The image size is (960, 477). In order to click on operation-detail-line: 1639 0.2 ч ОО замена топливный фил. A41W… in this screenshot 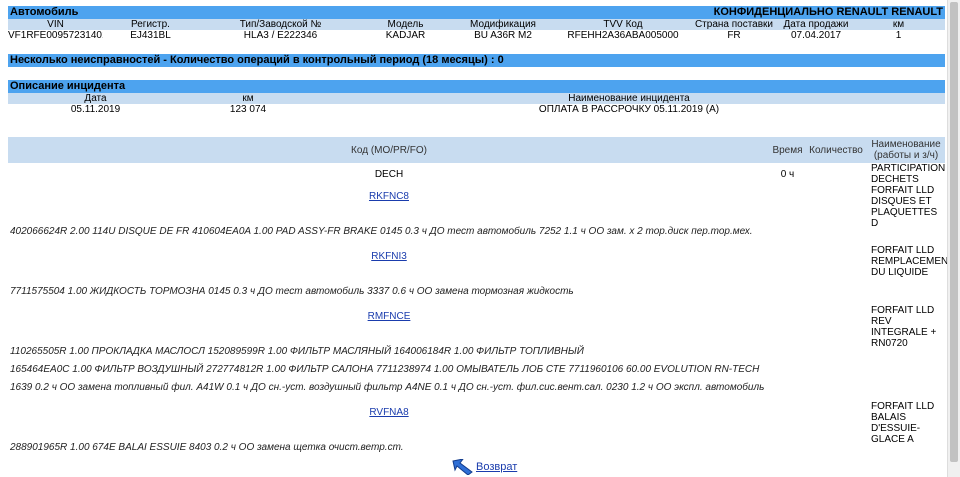, I will do `click(387, 387)`.